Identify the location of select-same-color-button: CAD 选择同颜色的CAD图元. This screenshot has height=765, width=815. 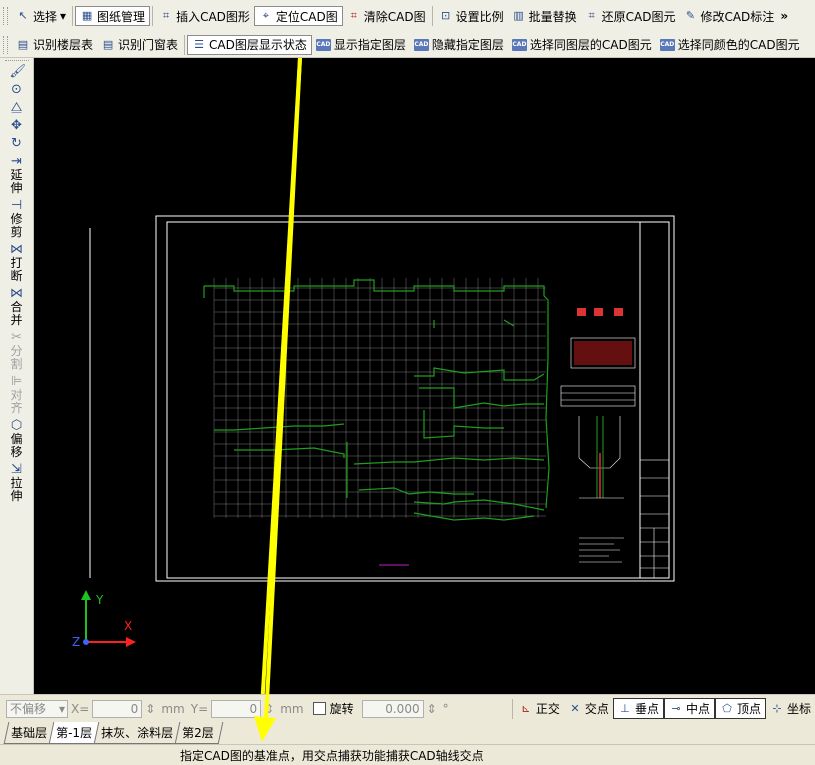
(730, 45).